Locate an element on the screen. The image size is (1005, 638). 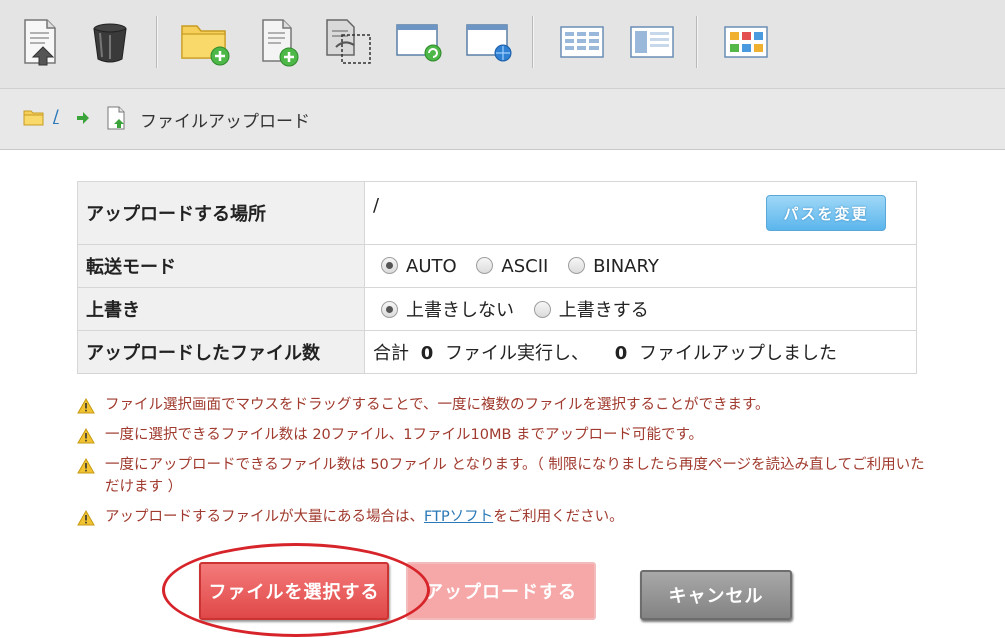
count-prefix: 合計 is located at coordinates (391, 353).